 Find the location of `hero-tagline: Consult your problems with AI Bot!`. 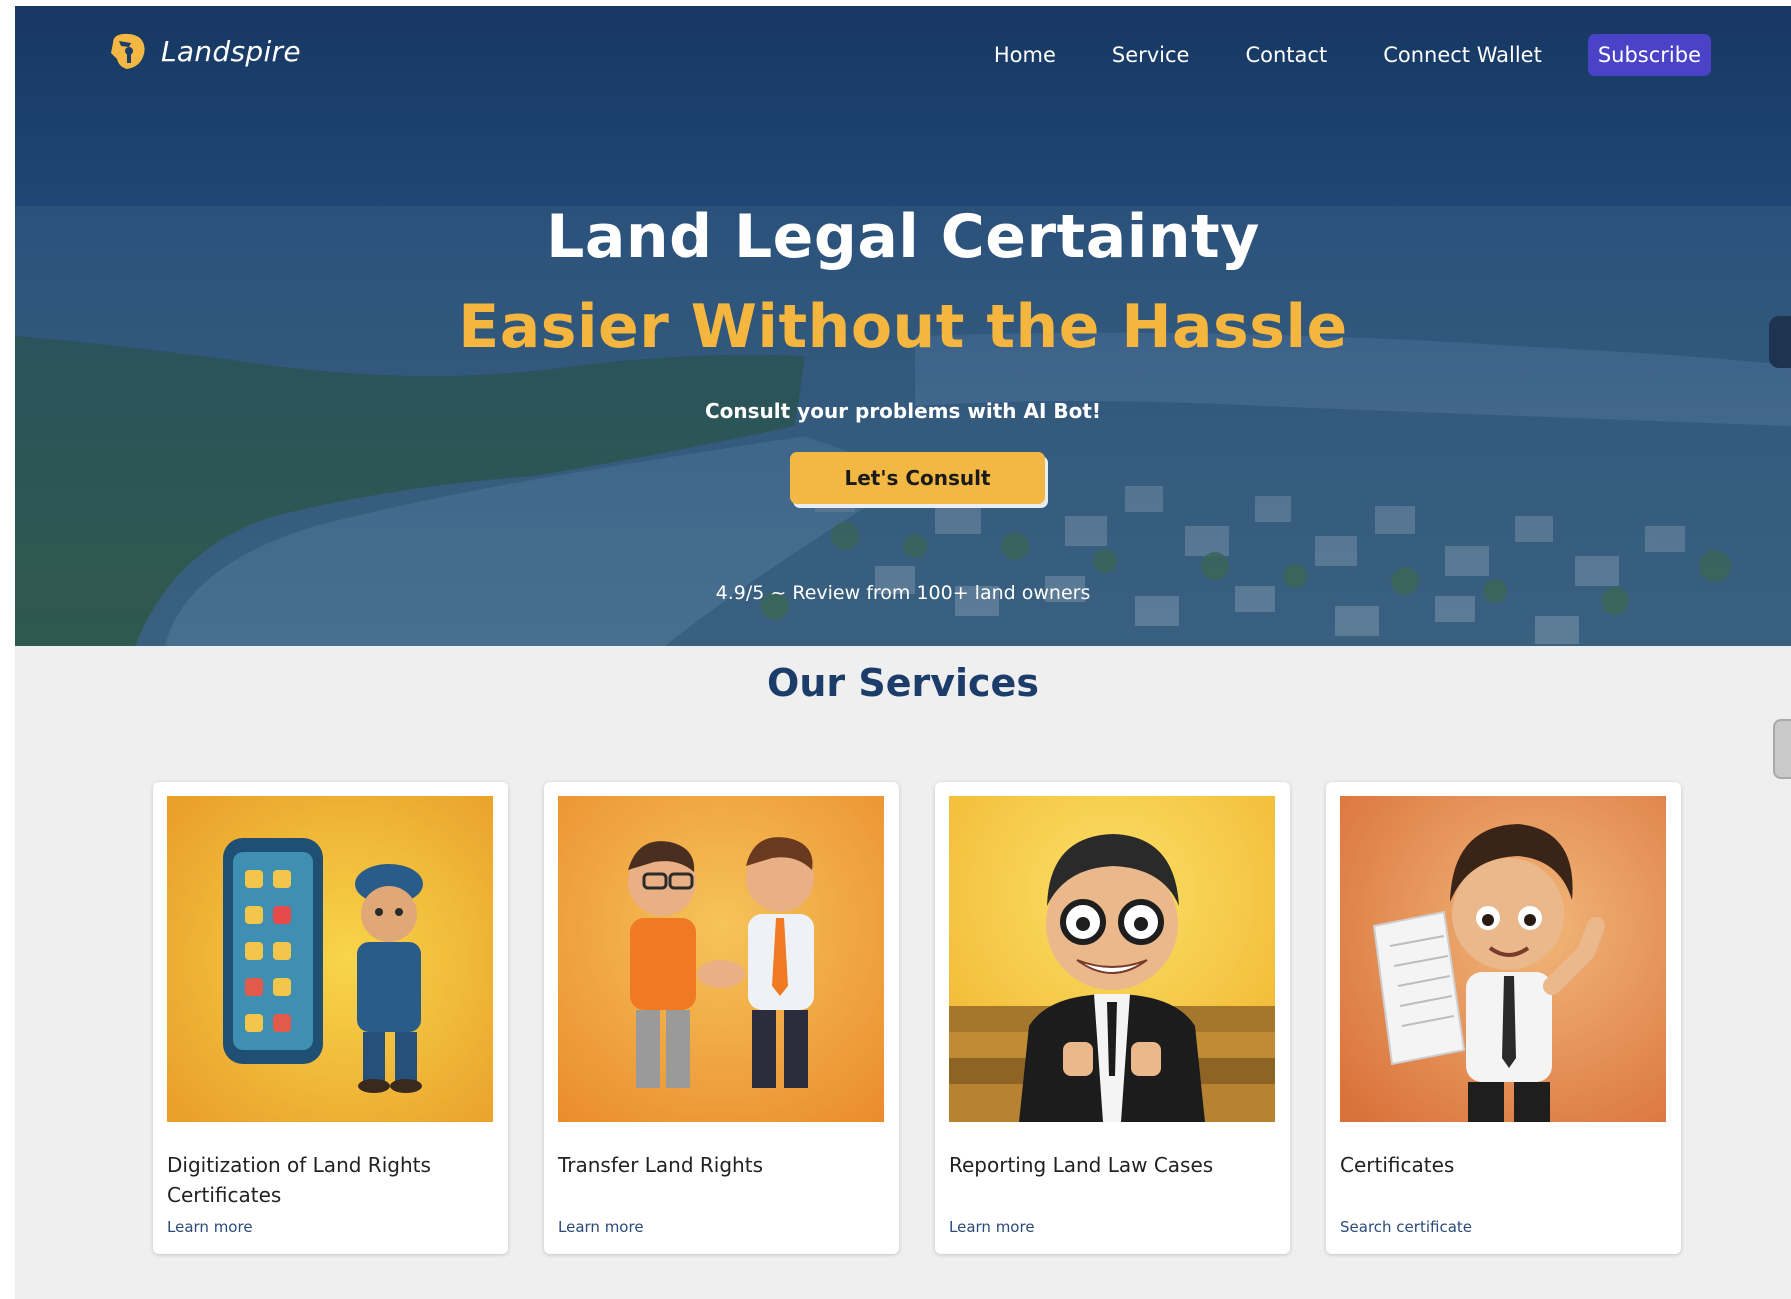

hero-tagline: Consult your problems with AI Bot! is located at coordinates (903, 411).